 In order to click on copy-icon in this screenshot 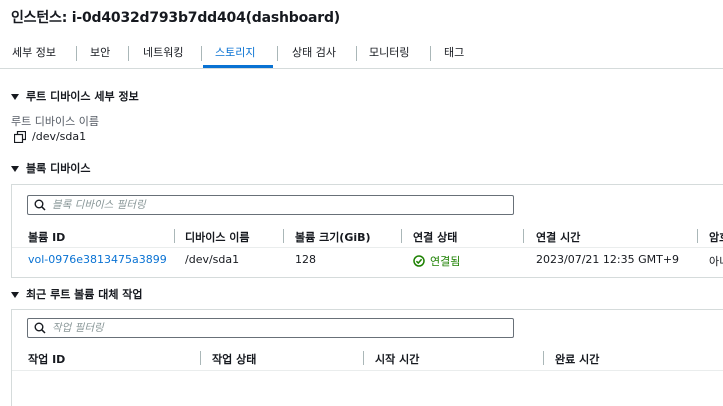, I will do `click(20, 136)`.